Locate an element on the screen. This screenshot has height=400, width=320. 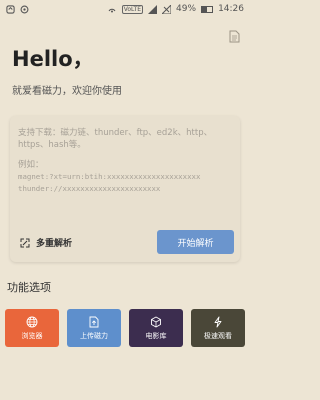
fast-watch-label: 极速观看 is located at coordinates (218, 335).